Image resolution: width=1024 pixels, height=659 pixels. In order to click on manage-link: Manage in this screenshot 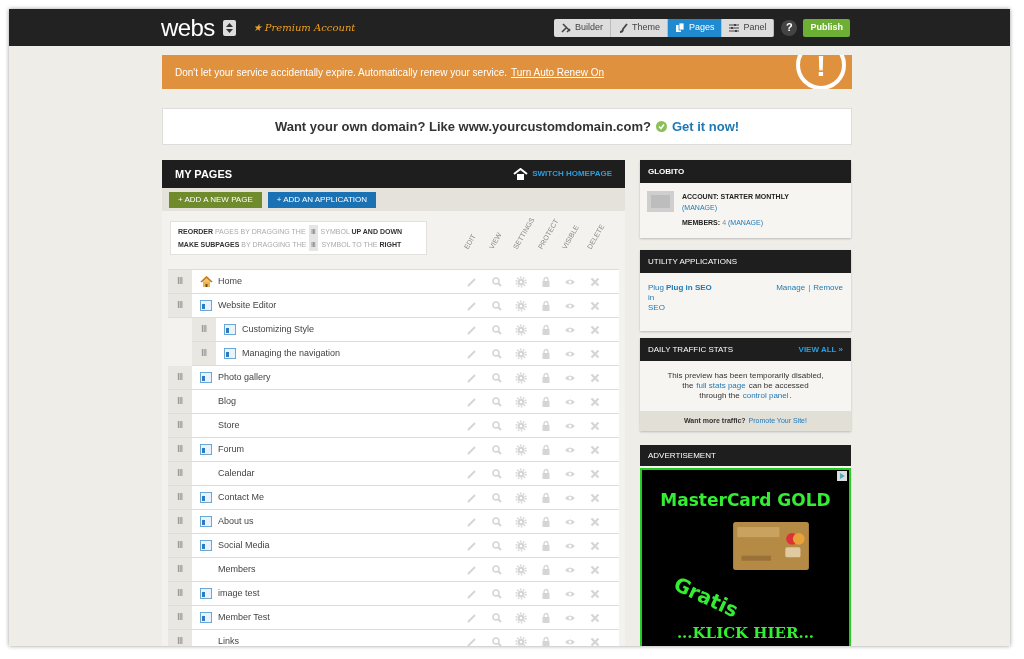, I will do `click(791, 298)`.